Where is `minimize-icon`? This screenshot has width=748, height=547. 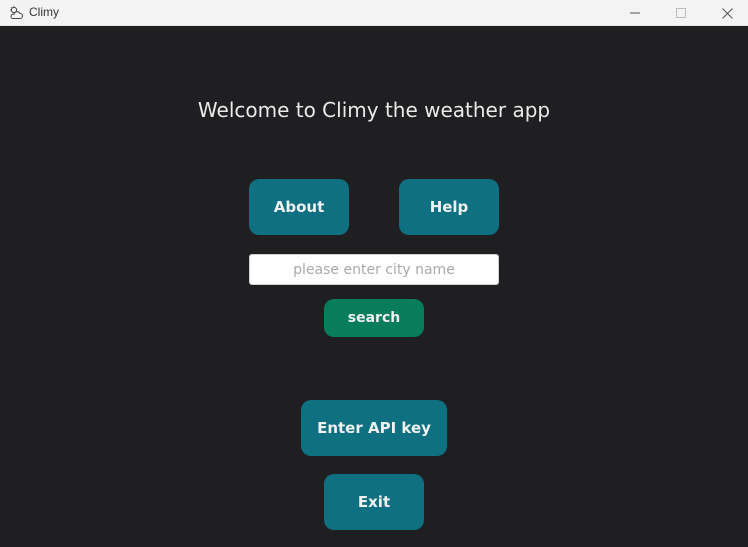 minimize-icon is located at coordinates (635, 13).